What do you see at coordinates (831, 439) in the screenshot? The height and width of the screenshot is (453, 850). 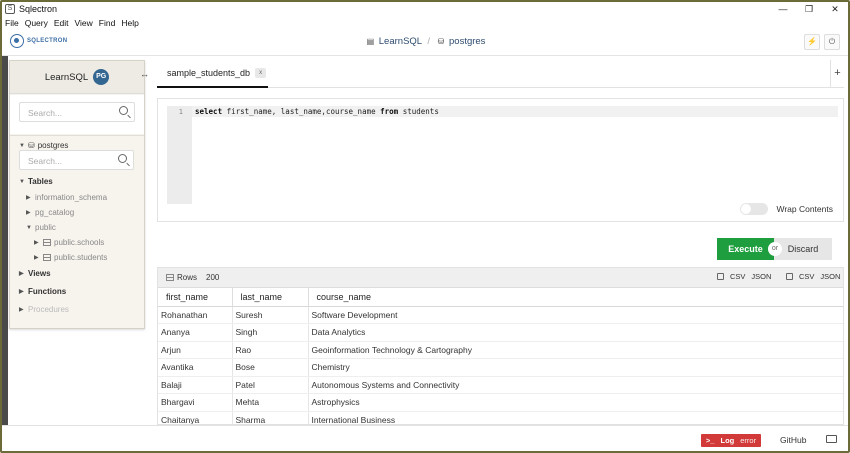 I see `keyboard-icon` at bounding box center [831, 439].